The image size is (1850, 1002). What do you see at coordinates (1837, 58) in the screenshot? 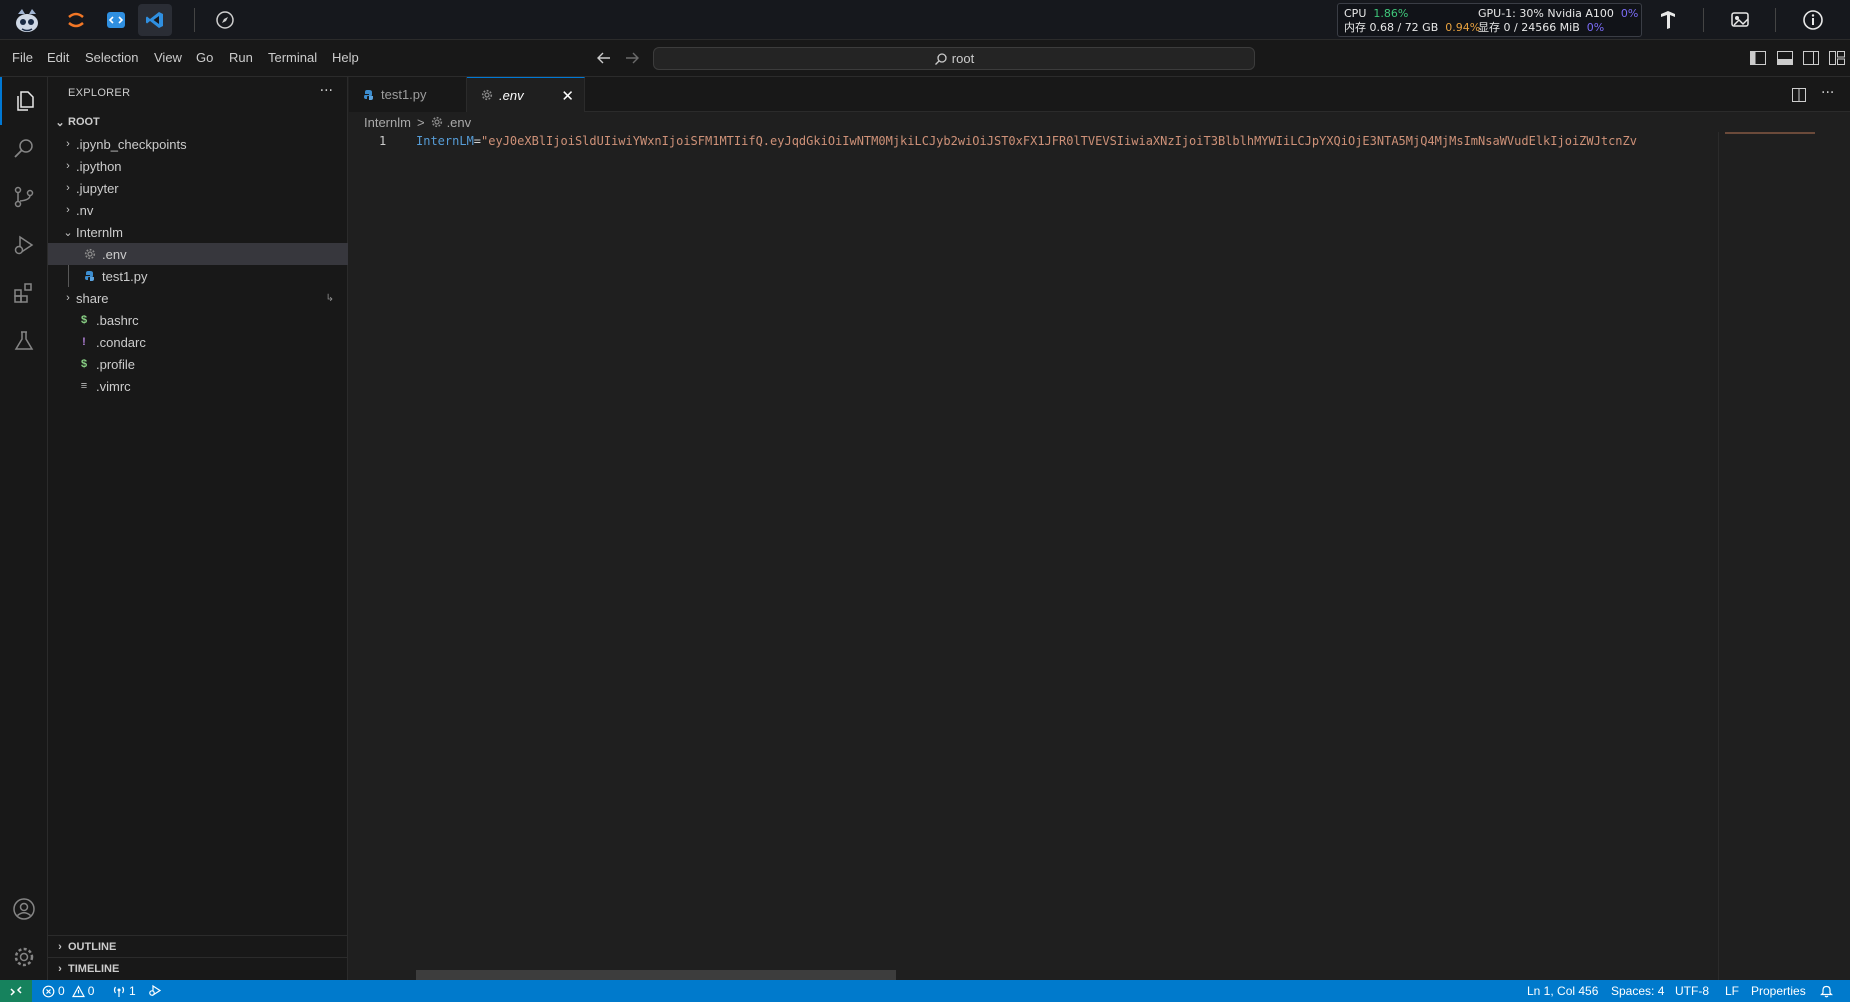
I see `customize-layout-icon` at bounding box center [1837, 58].